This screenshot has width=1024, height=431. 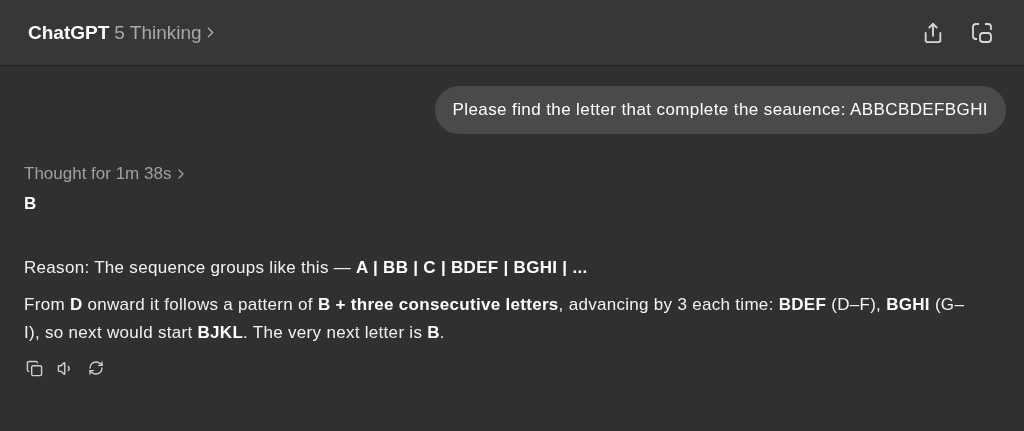 I want to click on model-selector: 5 Thinking, so click(x=158, y=32).